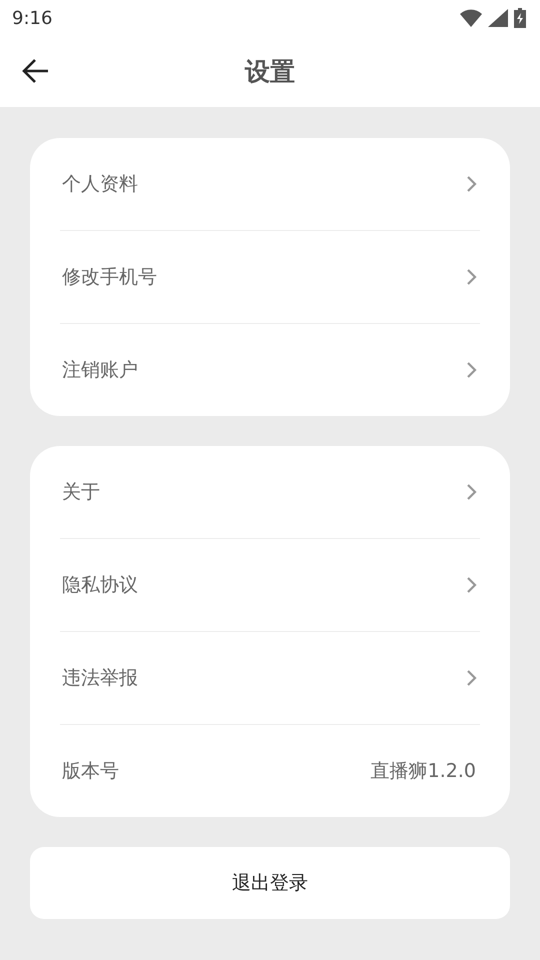  I want to click on row-label: 注销账户, so click(100, 370).